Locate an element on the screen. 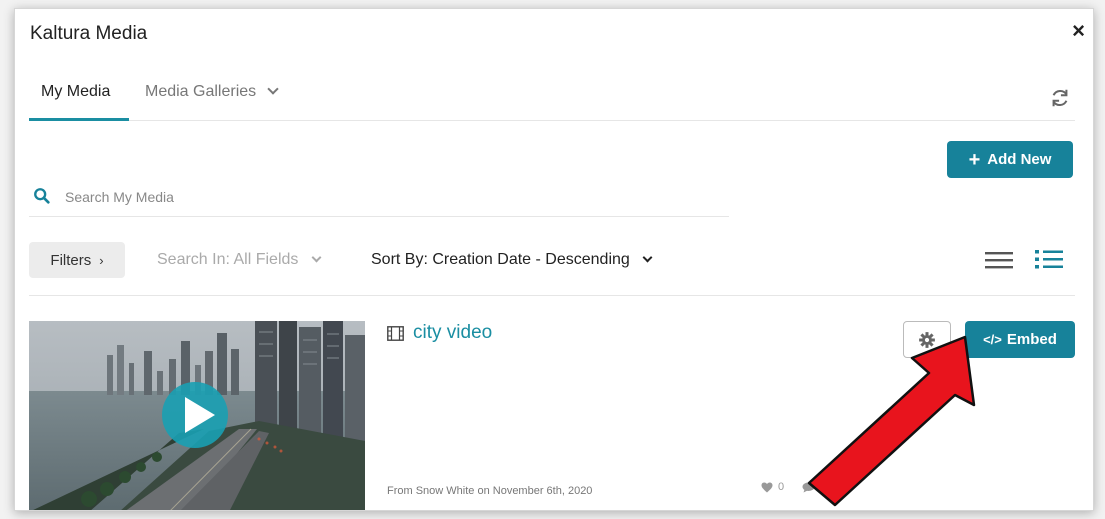 Image resolution: width=1105 pixels, height=519 pixels. tab-label: Media Galleries is located at coordinates (201, 91).